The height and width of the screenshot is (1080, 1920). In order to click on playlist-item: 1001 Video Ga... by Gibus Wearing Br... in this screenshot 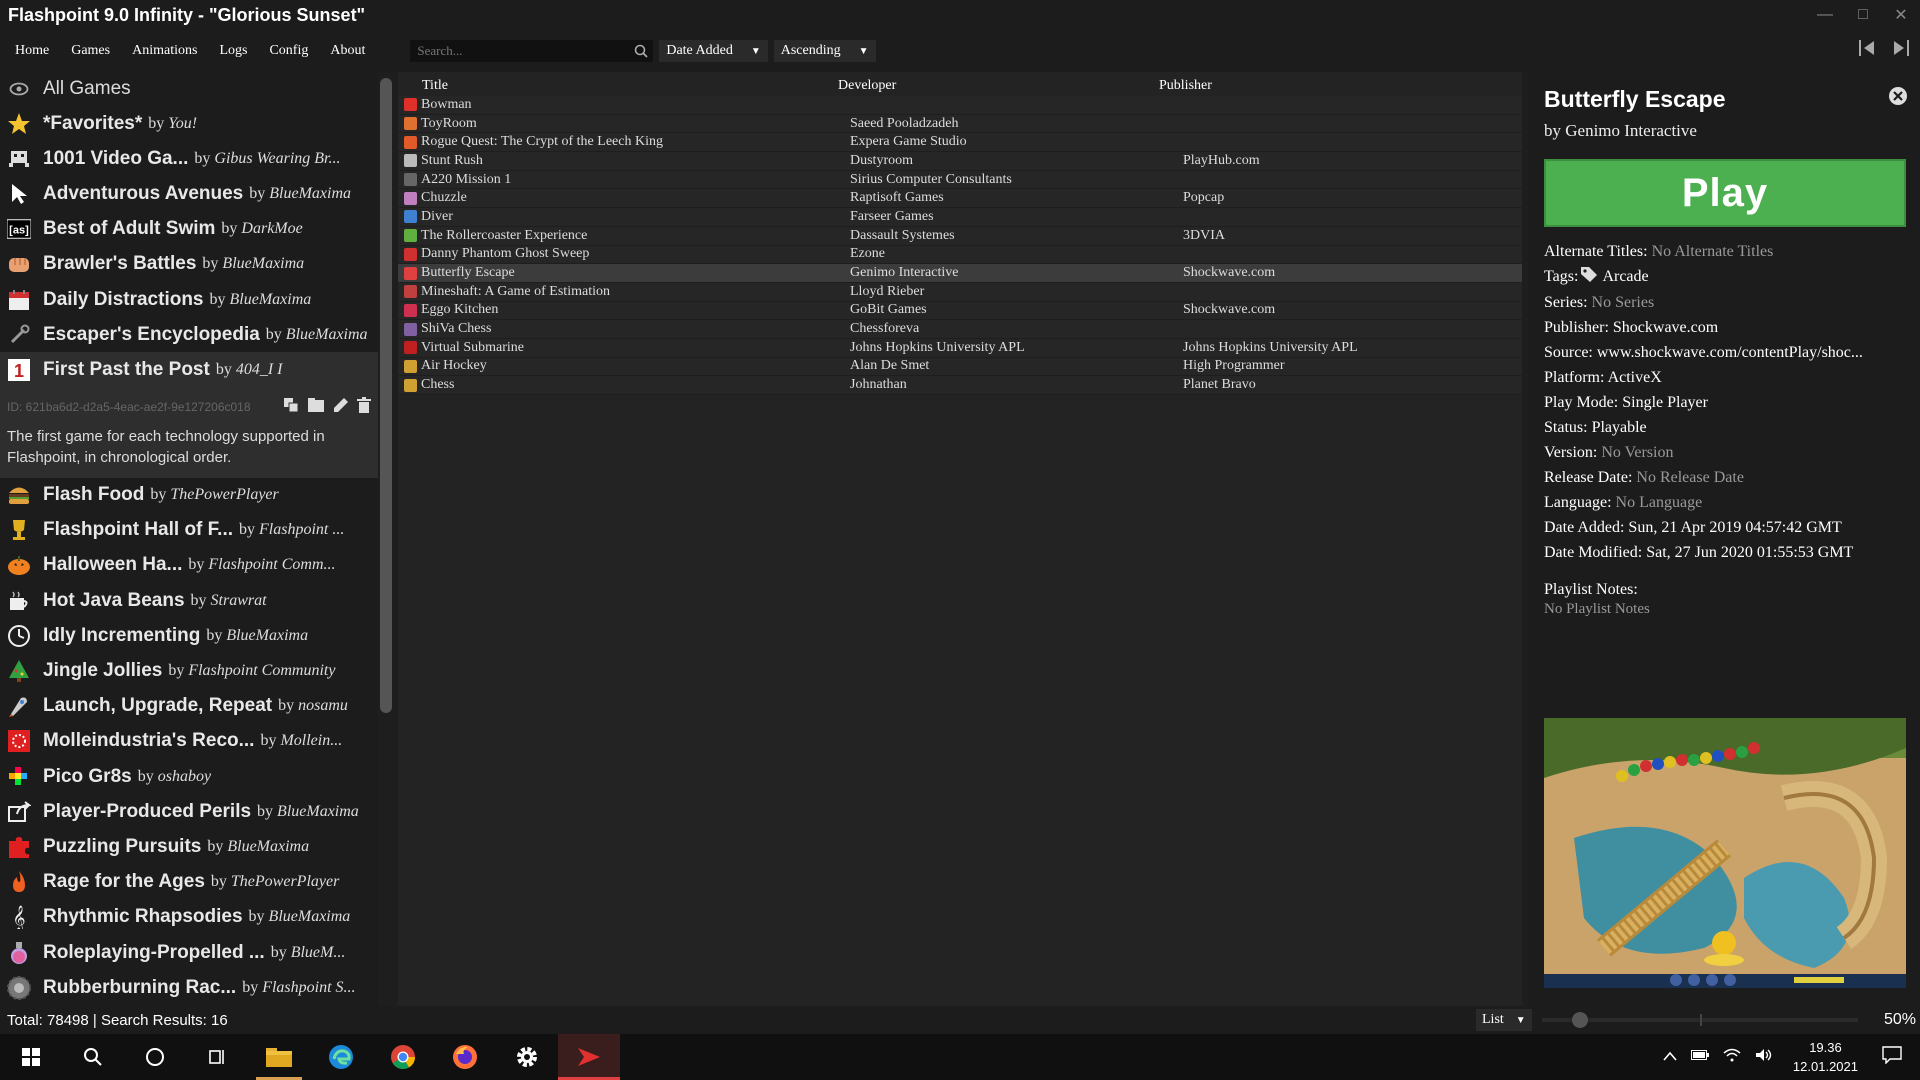, I will do `click(189, 158)`.